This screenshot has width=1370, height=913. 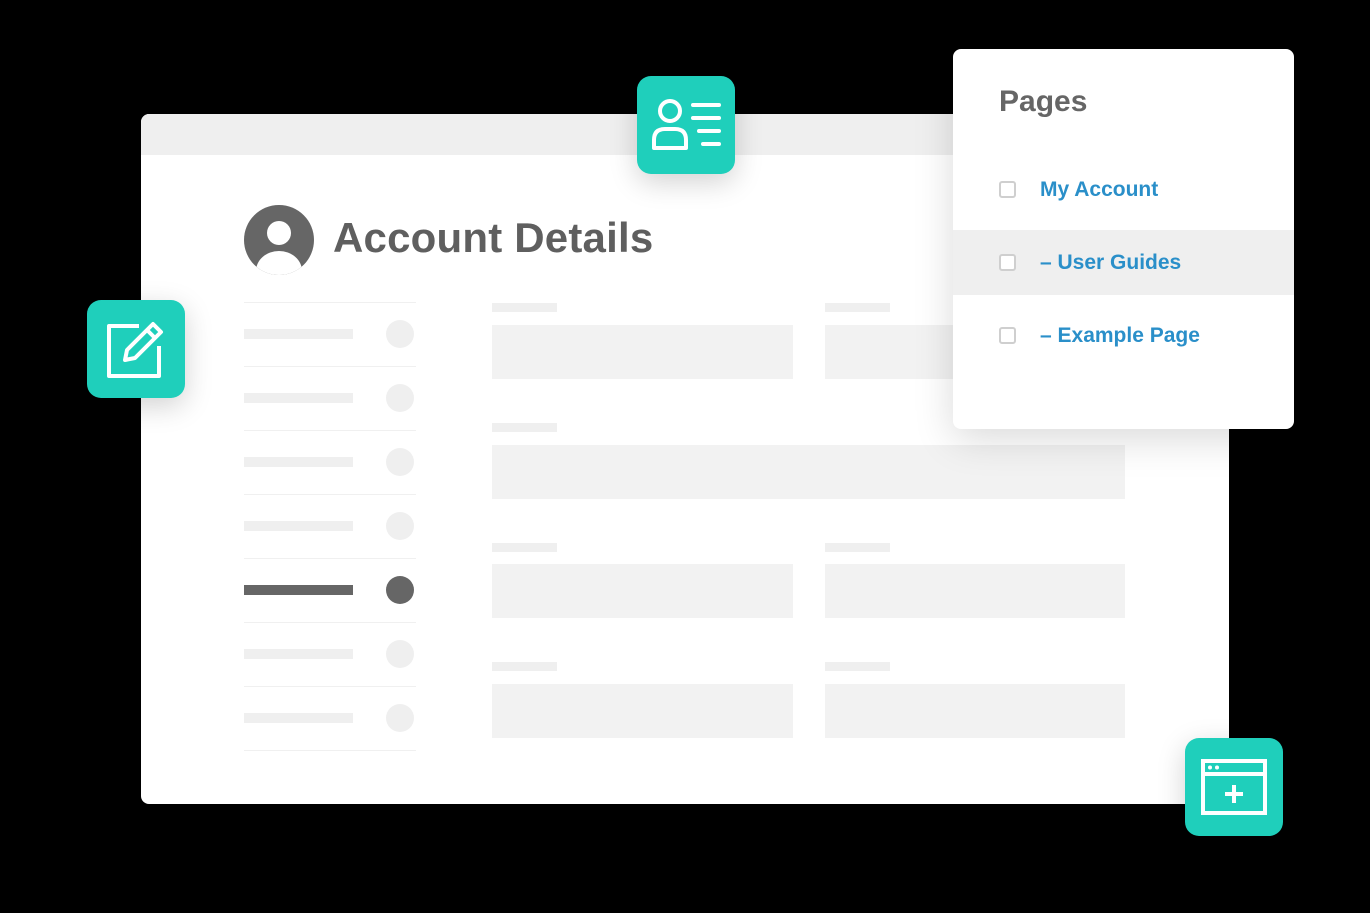 I want to click on edit-icon, so click(x=135, y=350).